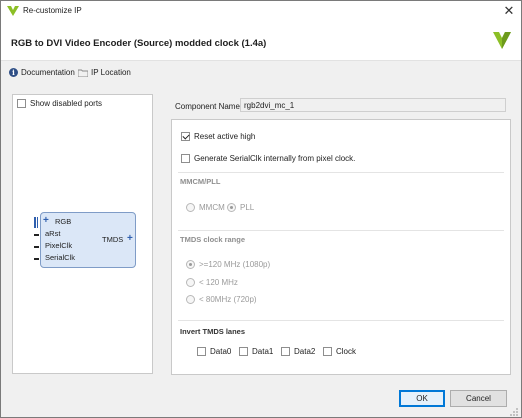 The image size is (522, 418). What do you see at coordinates (231, 207) in the screenshot?
I see `pll-radio` at bounding box center [231, 207].